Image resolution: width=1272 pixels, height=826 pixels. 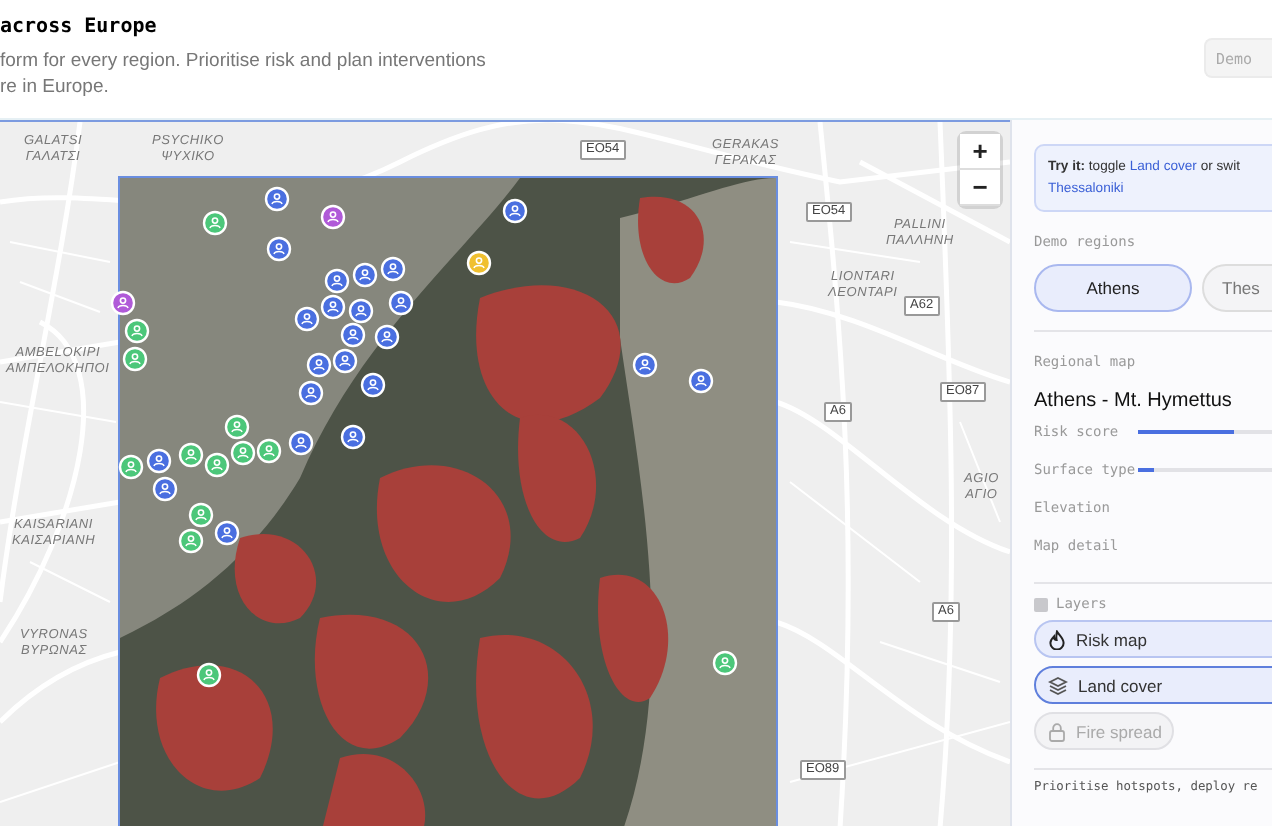 What do you see at coordinates (1134, 401) in the screenshot?
I see `region-title: Athens - Mt. Hymettus` at bounding box center [1134, 401].